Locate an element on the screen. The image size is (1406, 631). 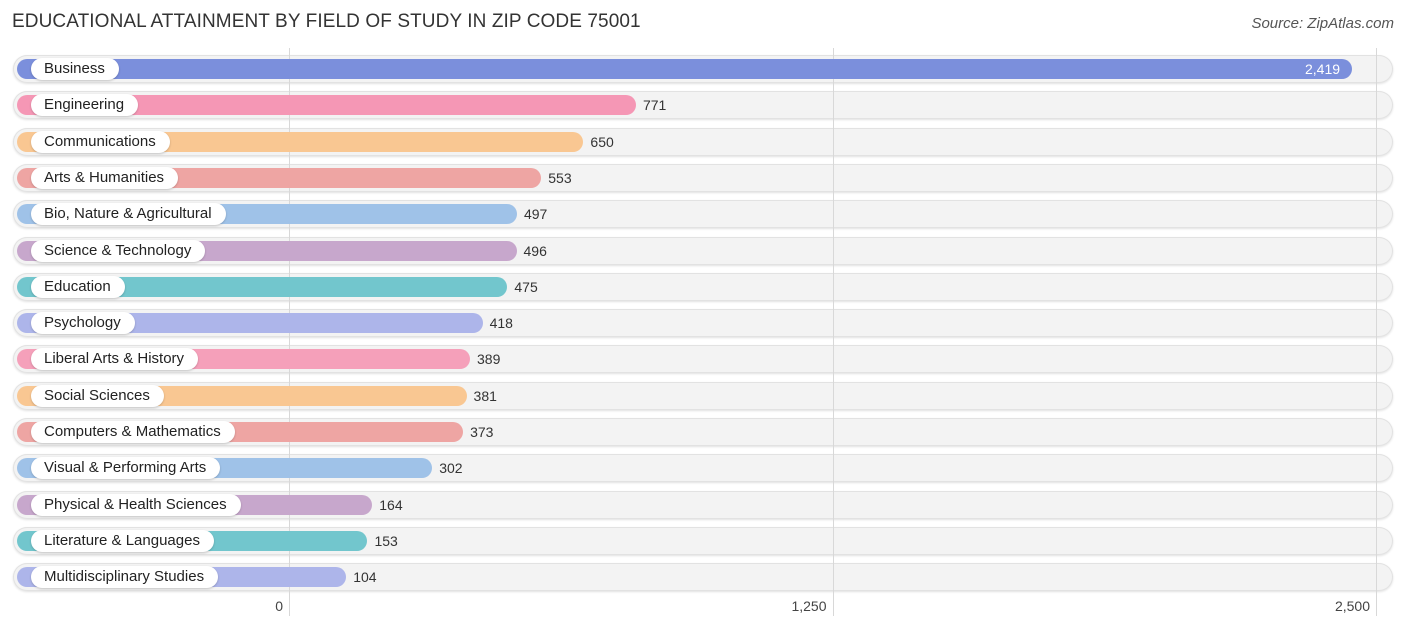
category-label: Business is located at coordinates (75, 69).